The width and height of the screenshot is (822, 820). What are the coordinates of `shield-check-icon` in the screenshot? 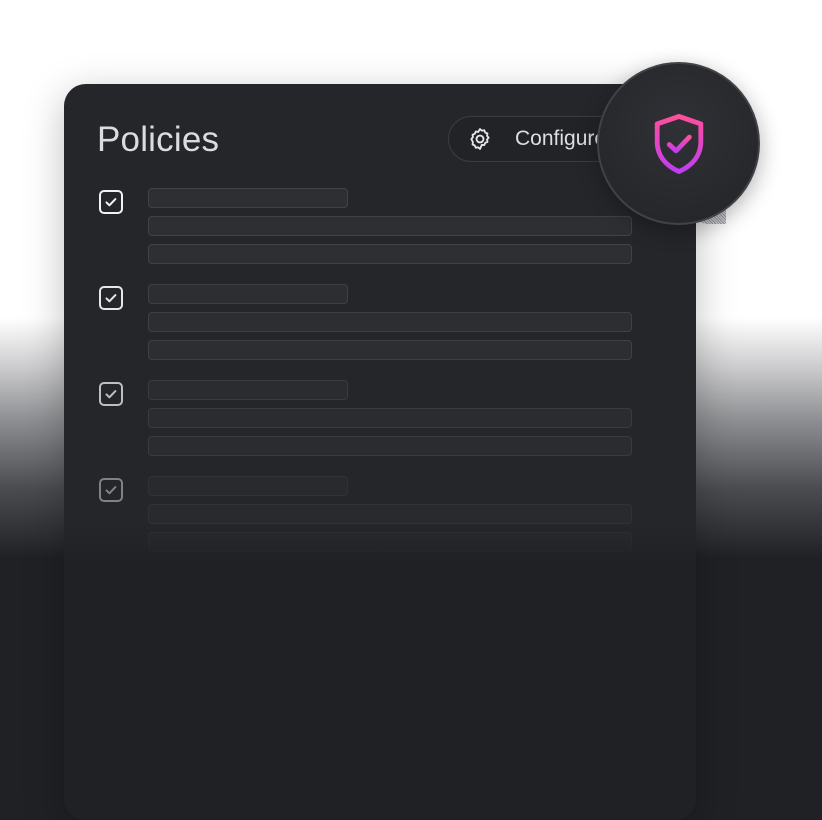 It's located at (678, 143).